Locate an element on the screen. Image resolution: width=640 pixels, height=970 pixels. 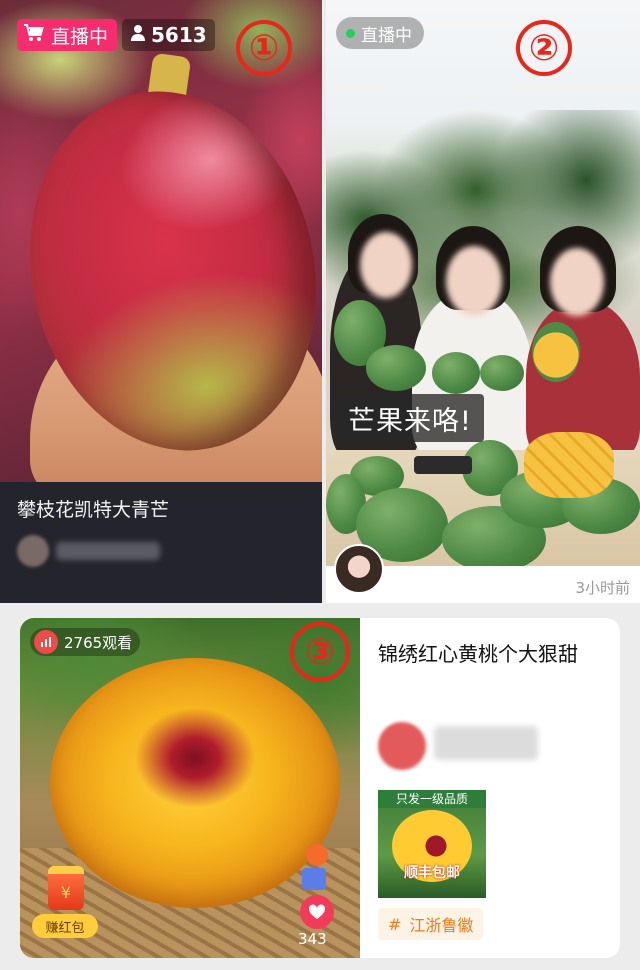
heart-icon is located at coordinates (317, 912).